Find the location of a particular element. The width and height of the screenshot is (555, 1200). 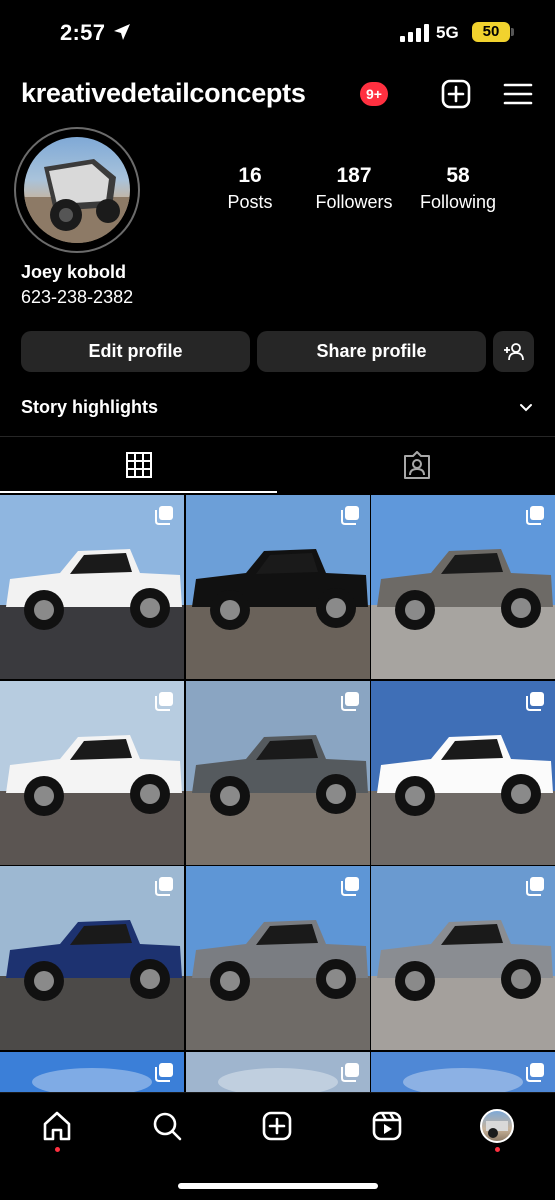

following-number: 58 is located at coordinates (458, 175).